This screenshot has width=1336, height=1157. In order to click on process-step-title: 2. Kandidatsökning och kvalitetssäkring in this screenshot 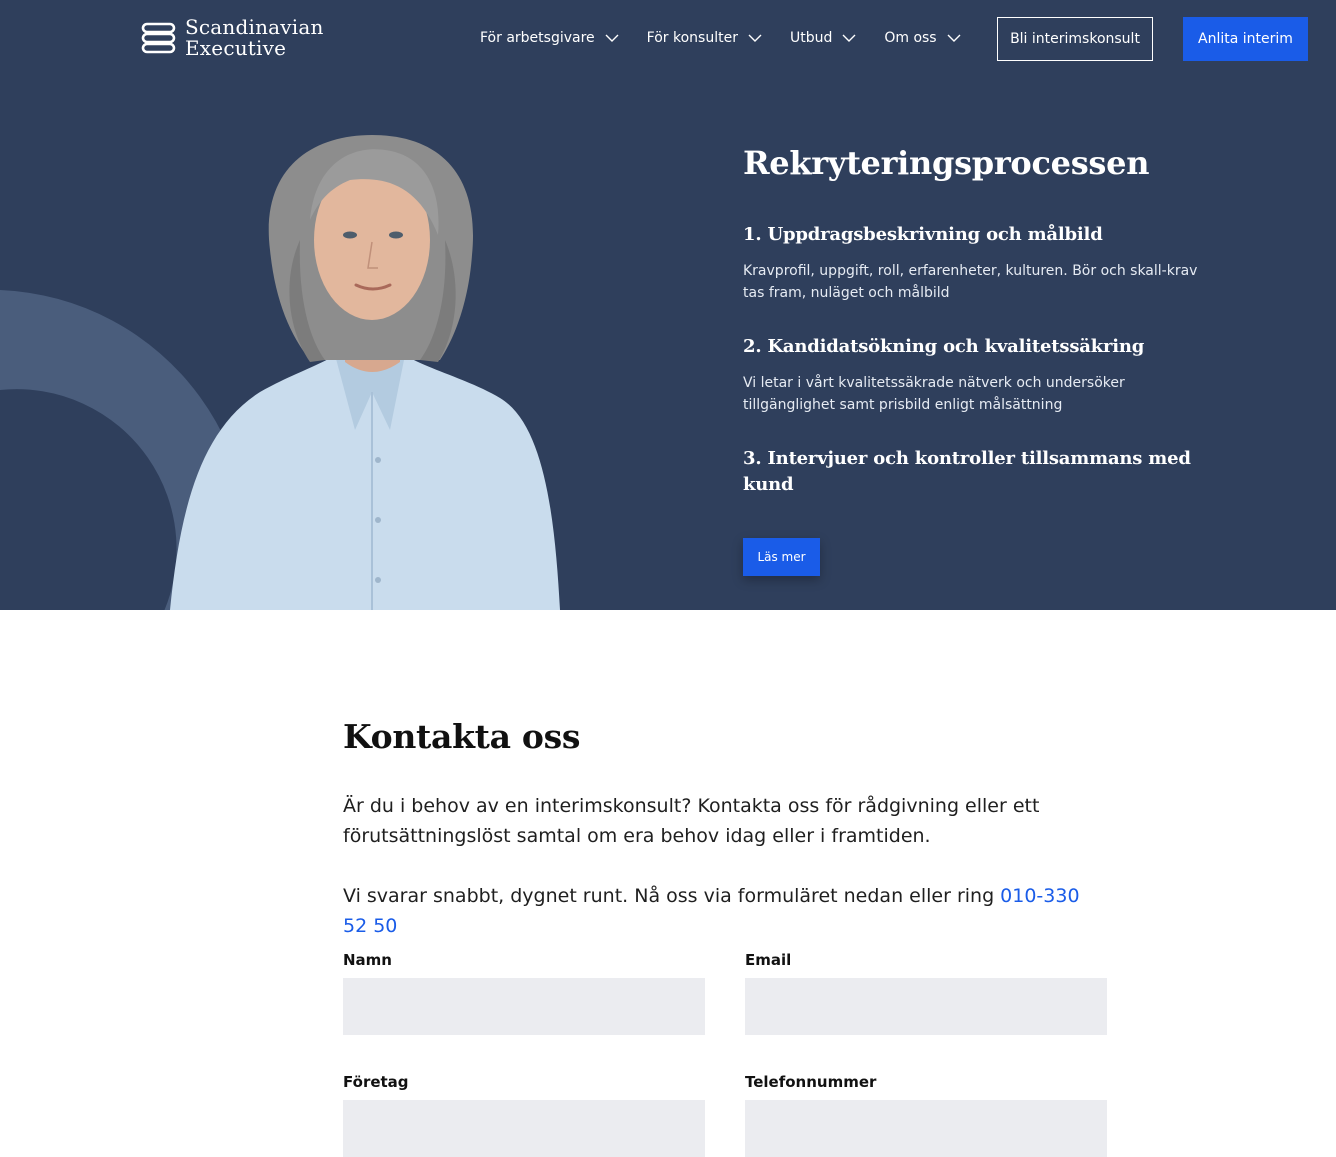, I will do `click(944, 346)`.